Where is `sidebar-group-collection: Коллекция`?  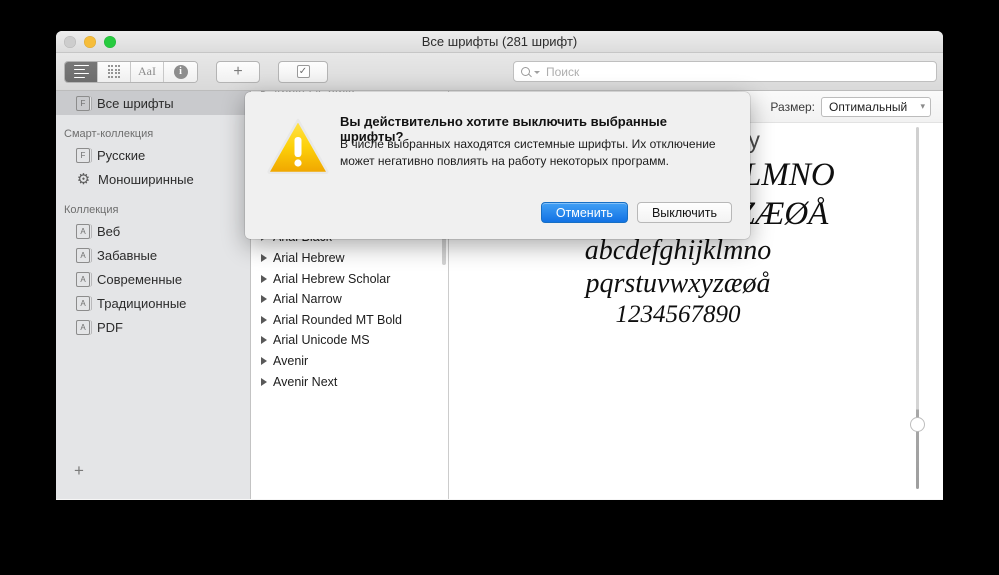
sidebar-group-collection: Коллекция is located at coordinates (91, 210).